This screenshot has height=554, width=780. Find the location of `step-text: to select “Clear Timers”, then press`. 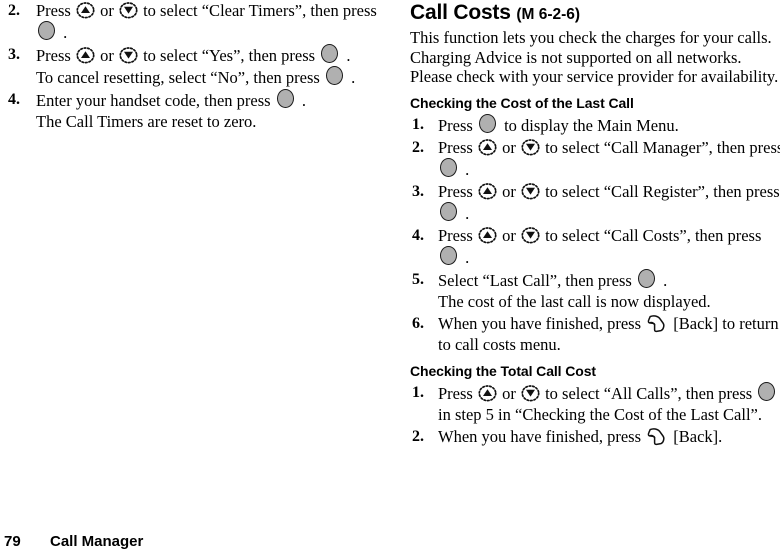

step-text: to select “Clear Timers”, then press is located at coordinates (257, 10).